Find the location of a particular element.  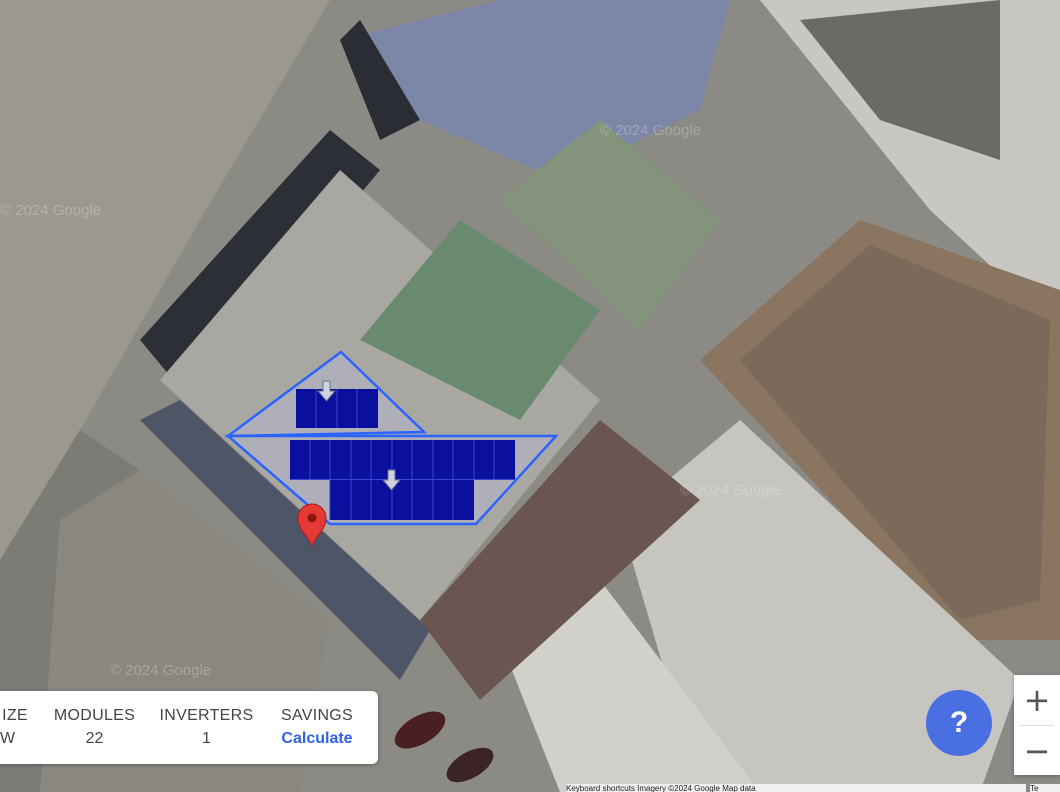

help-icon: ? is located at coordinates (959, 722).